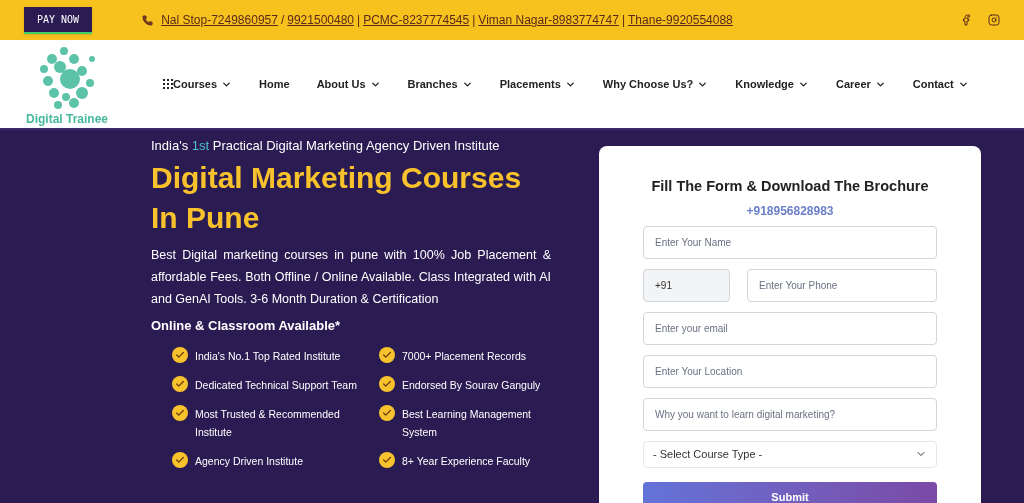  I want to click on grid-icon, so click(168, 84).